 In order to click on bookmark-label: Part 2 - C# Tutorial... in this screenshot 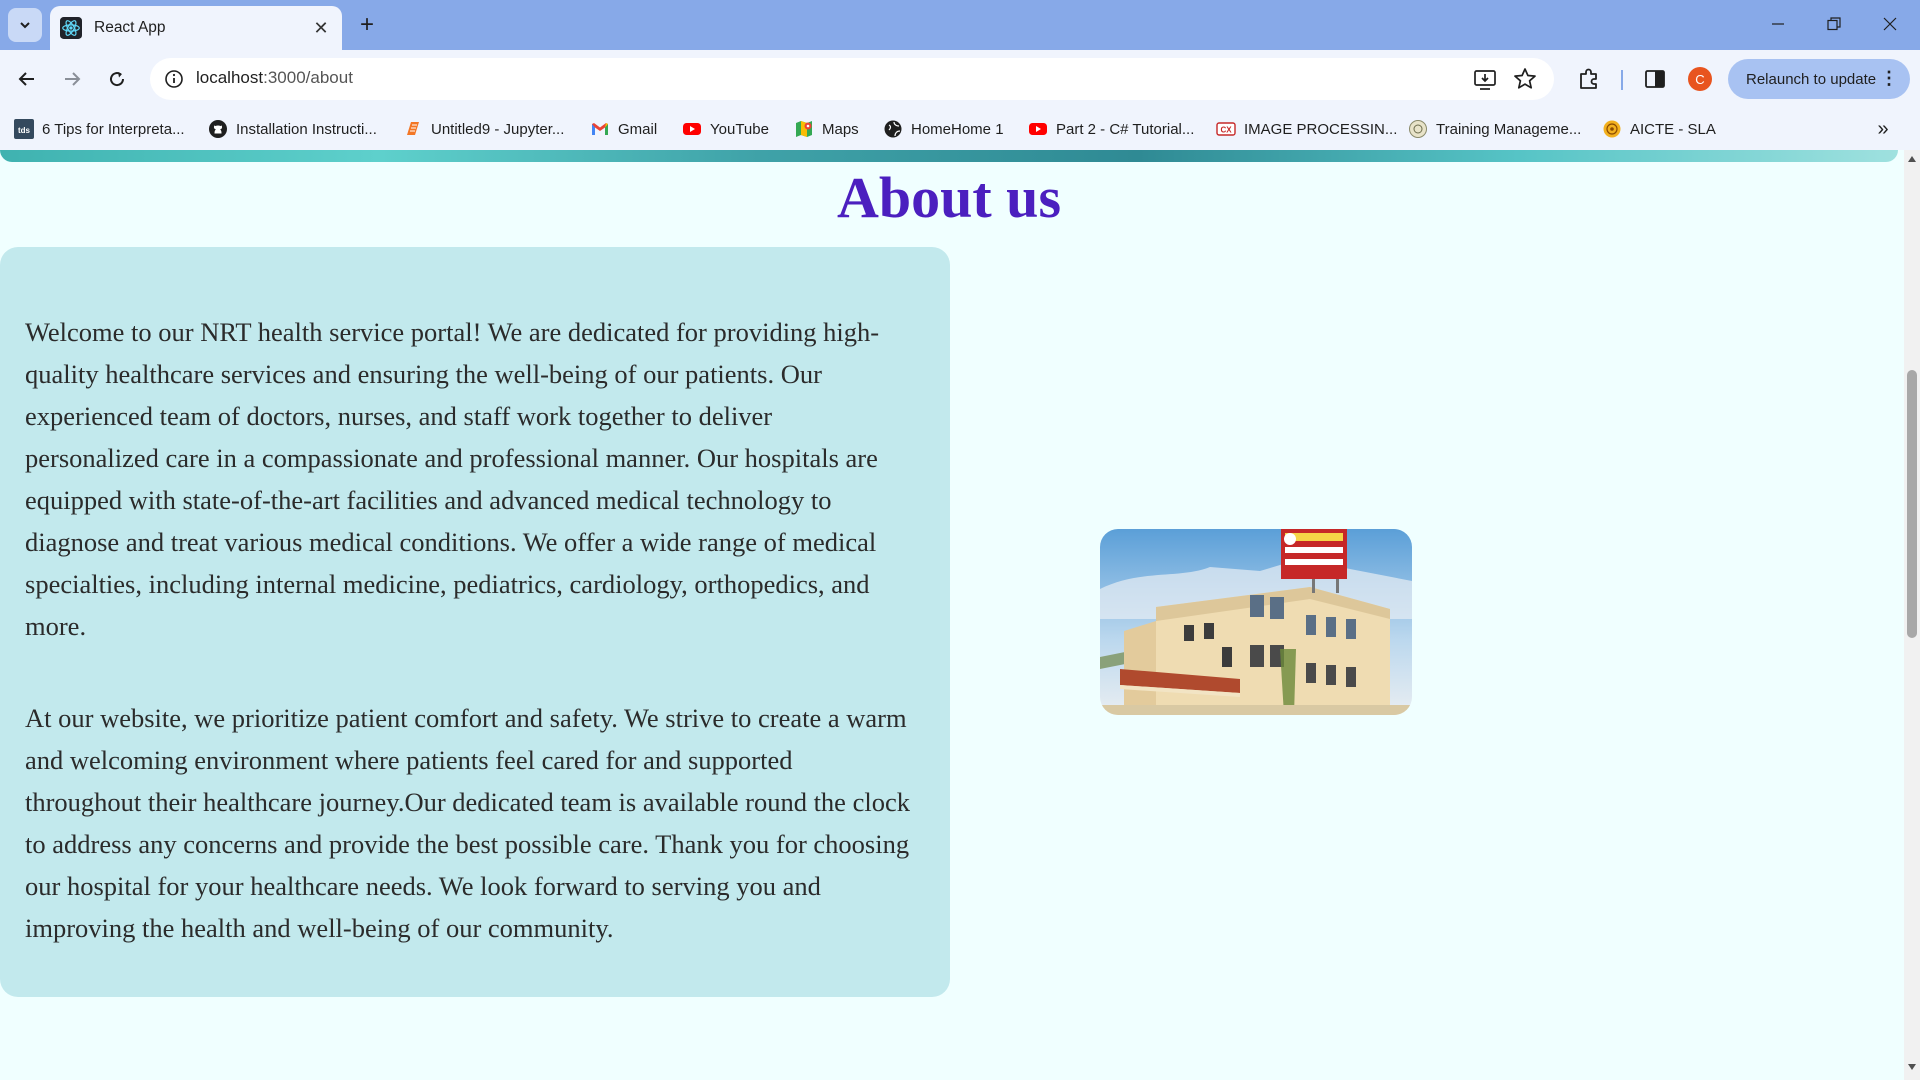, I will do `click(1125, 129)`.